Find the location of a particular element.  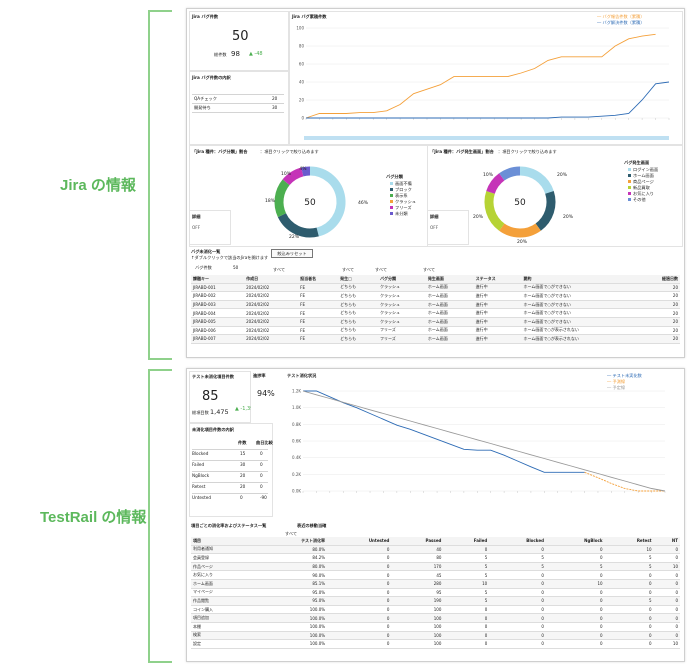

status-breakdown-title: 未消化項目件数の内訳 is located at coordinates (213, 429).